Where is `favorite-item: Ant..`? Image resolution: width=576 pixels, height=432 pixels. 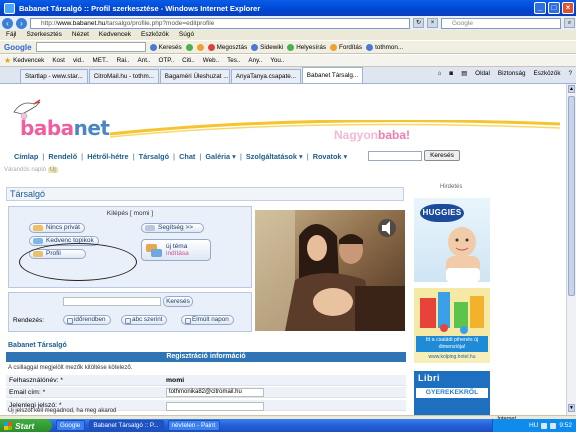
favorite-item: Ant.. is located at coordinates (144, 60).